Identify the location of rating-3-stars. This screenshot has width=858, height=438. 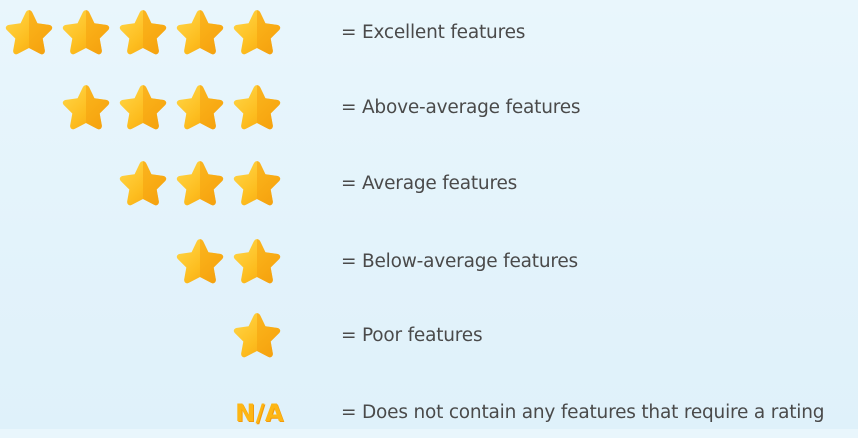
(200, 184).